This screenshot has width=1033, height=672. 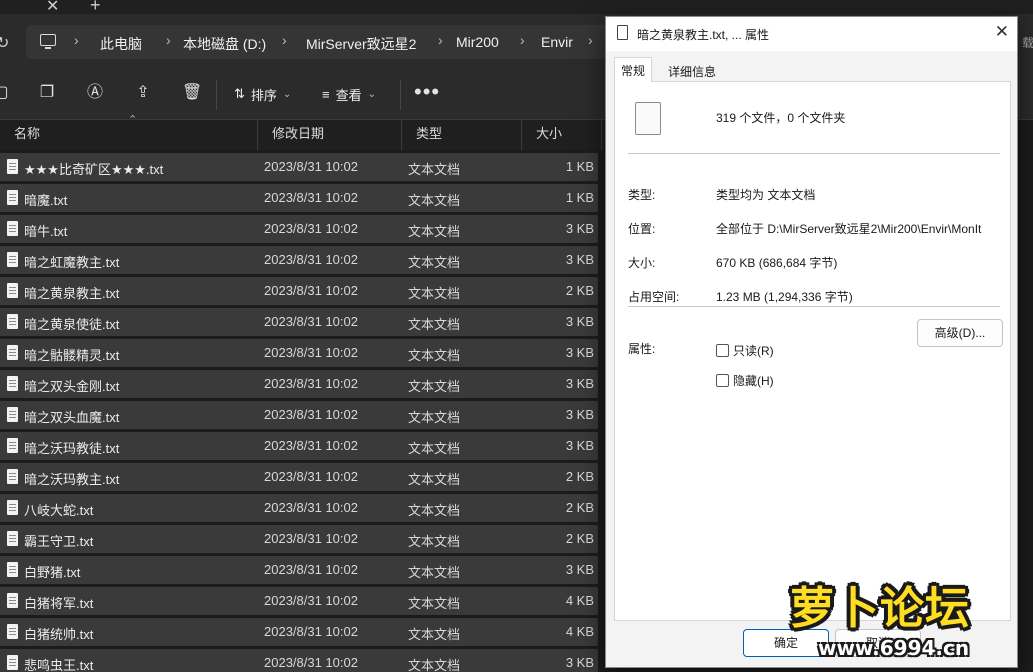 What do you see at coordinates (777, 263) in the screenshot?
I see `size-value: 670 KB (686,684 字节)` at bounding box center [777, 263].